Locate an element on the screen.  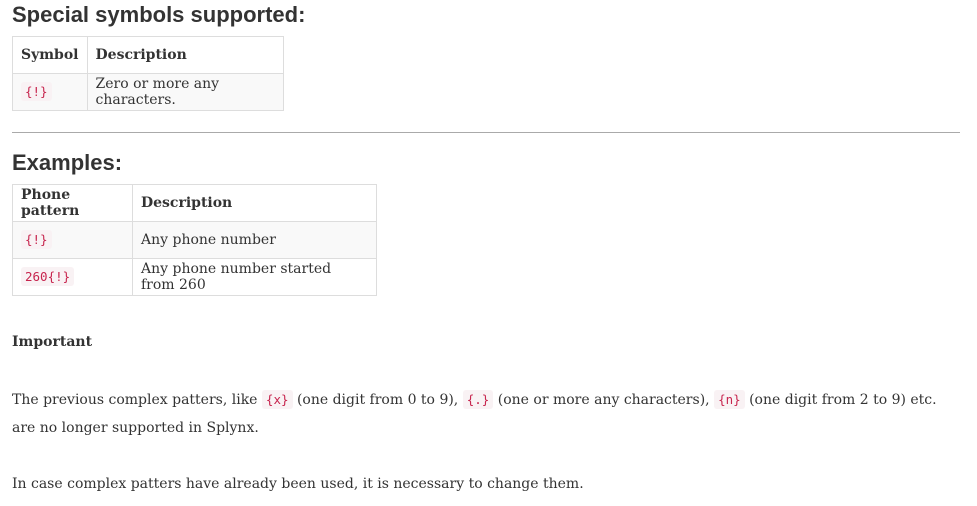
table-row: 260{!} Any phone number started from 260 is located at coordinates (194, 277).